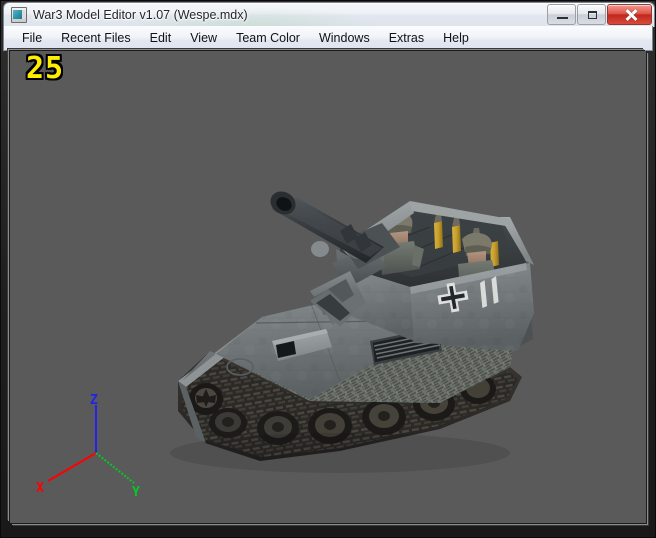  I want to click on axis-gizmo: Z X Y, so click(90, 446).